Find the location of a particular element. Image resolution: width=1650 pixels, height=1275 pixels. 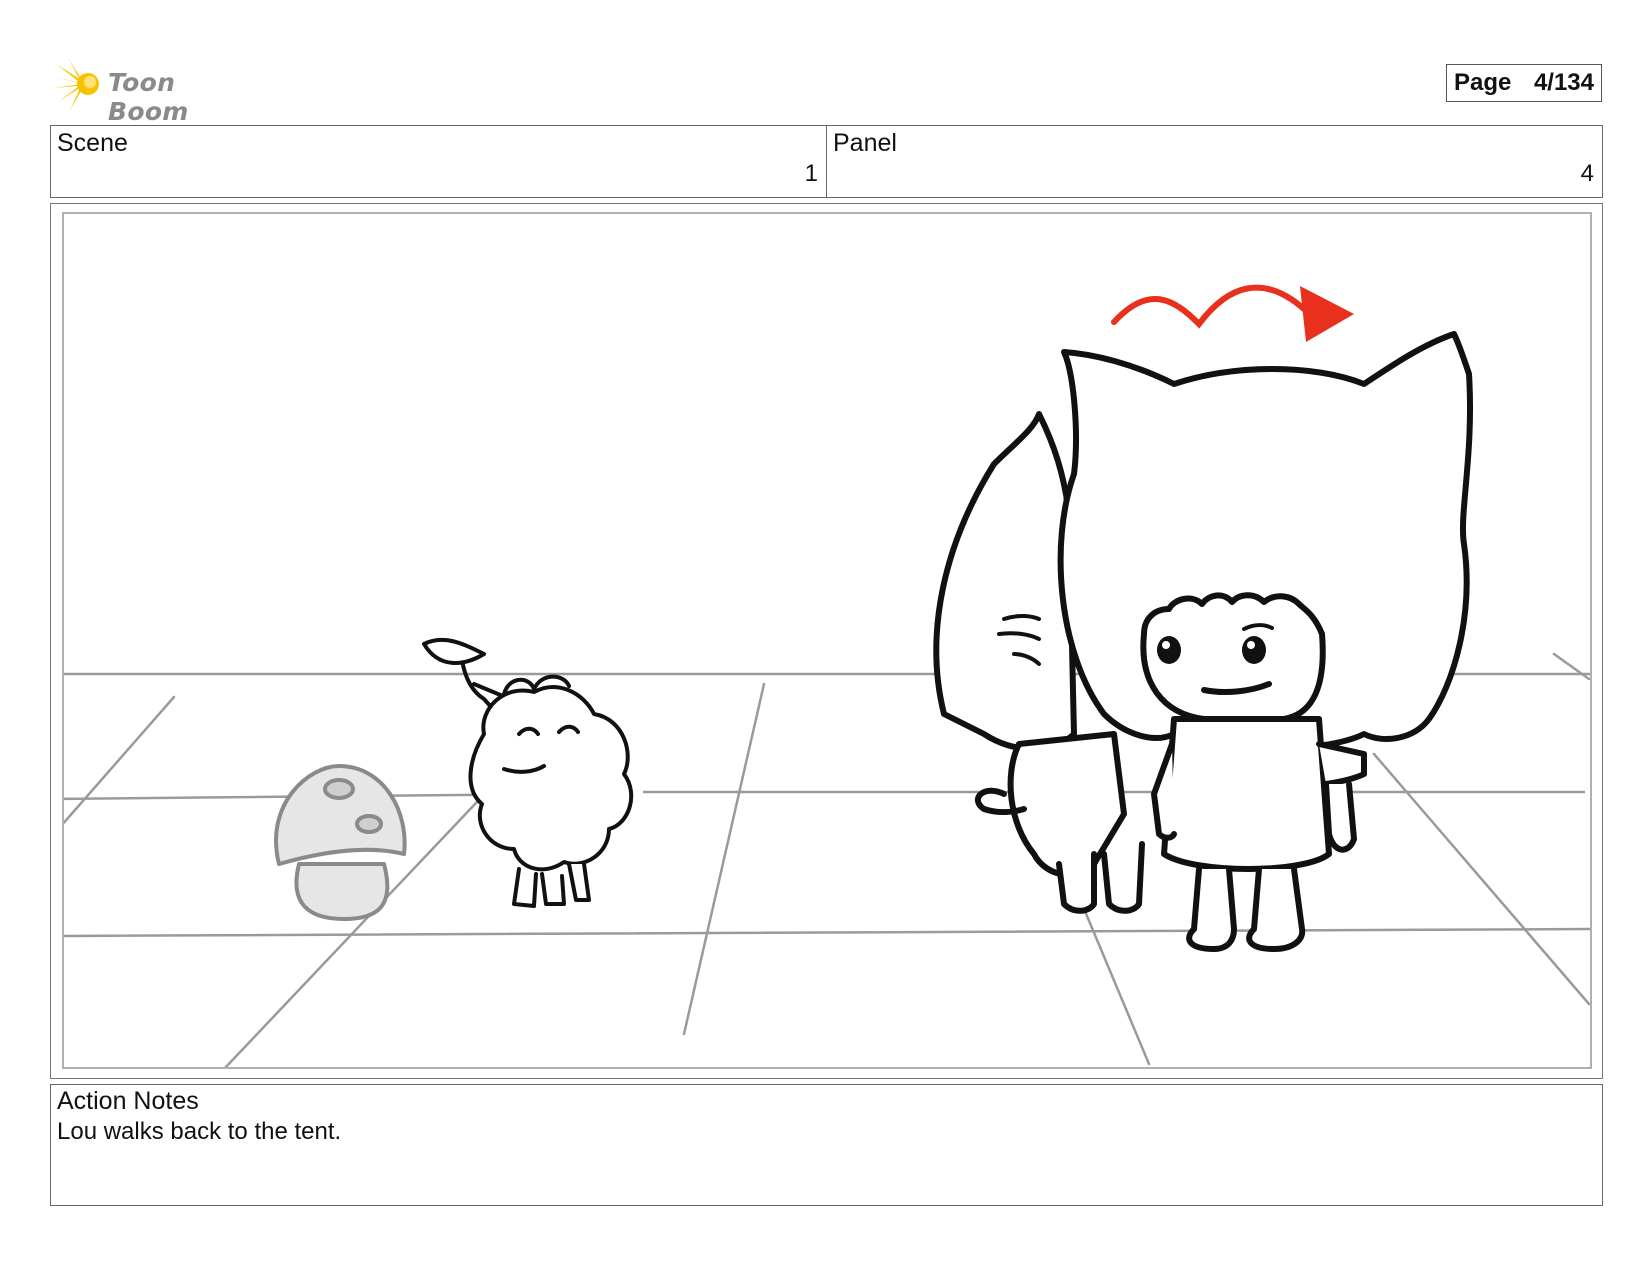

toon-boom-logo: Toon Boom is located at coordinates (152, 91).